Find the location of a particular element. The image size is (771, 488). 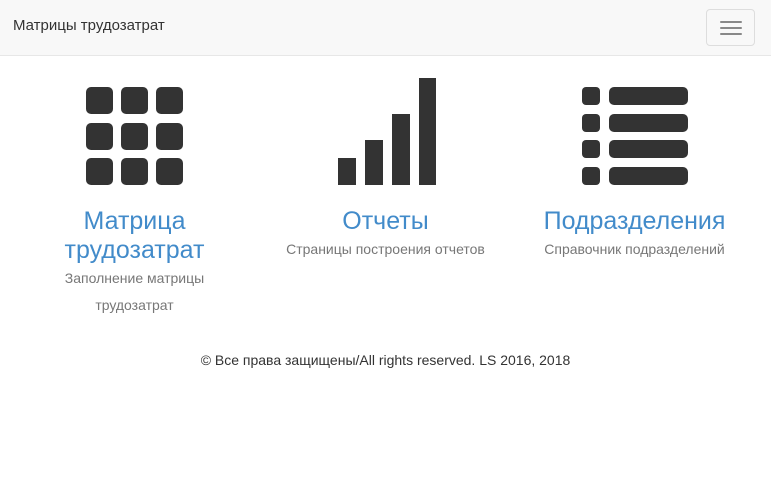

tile-departments: Подразделения Справочник подразделений is located at coordinates (634, 169).